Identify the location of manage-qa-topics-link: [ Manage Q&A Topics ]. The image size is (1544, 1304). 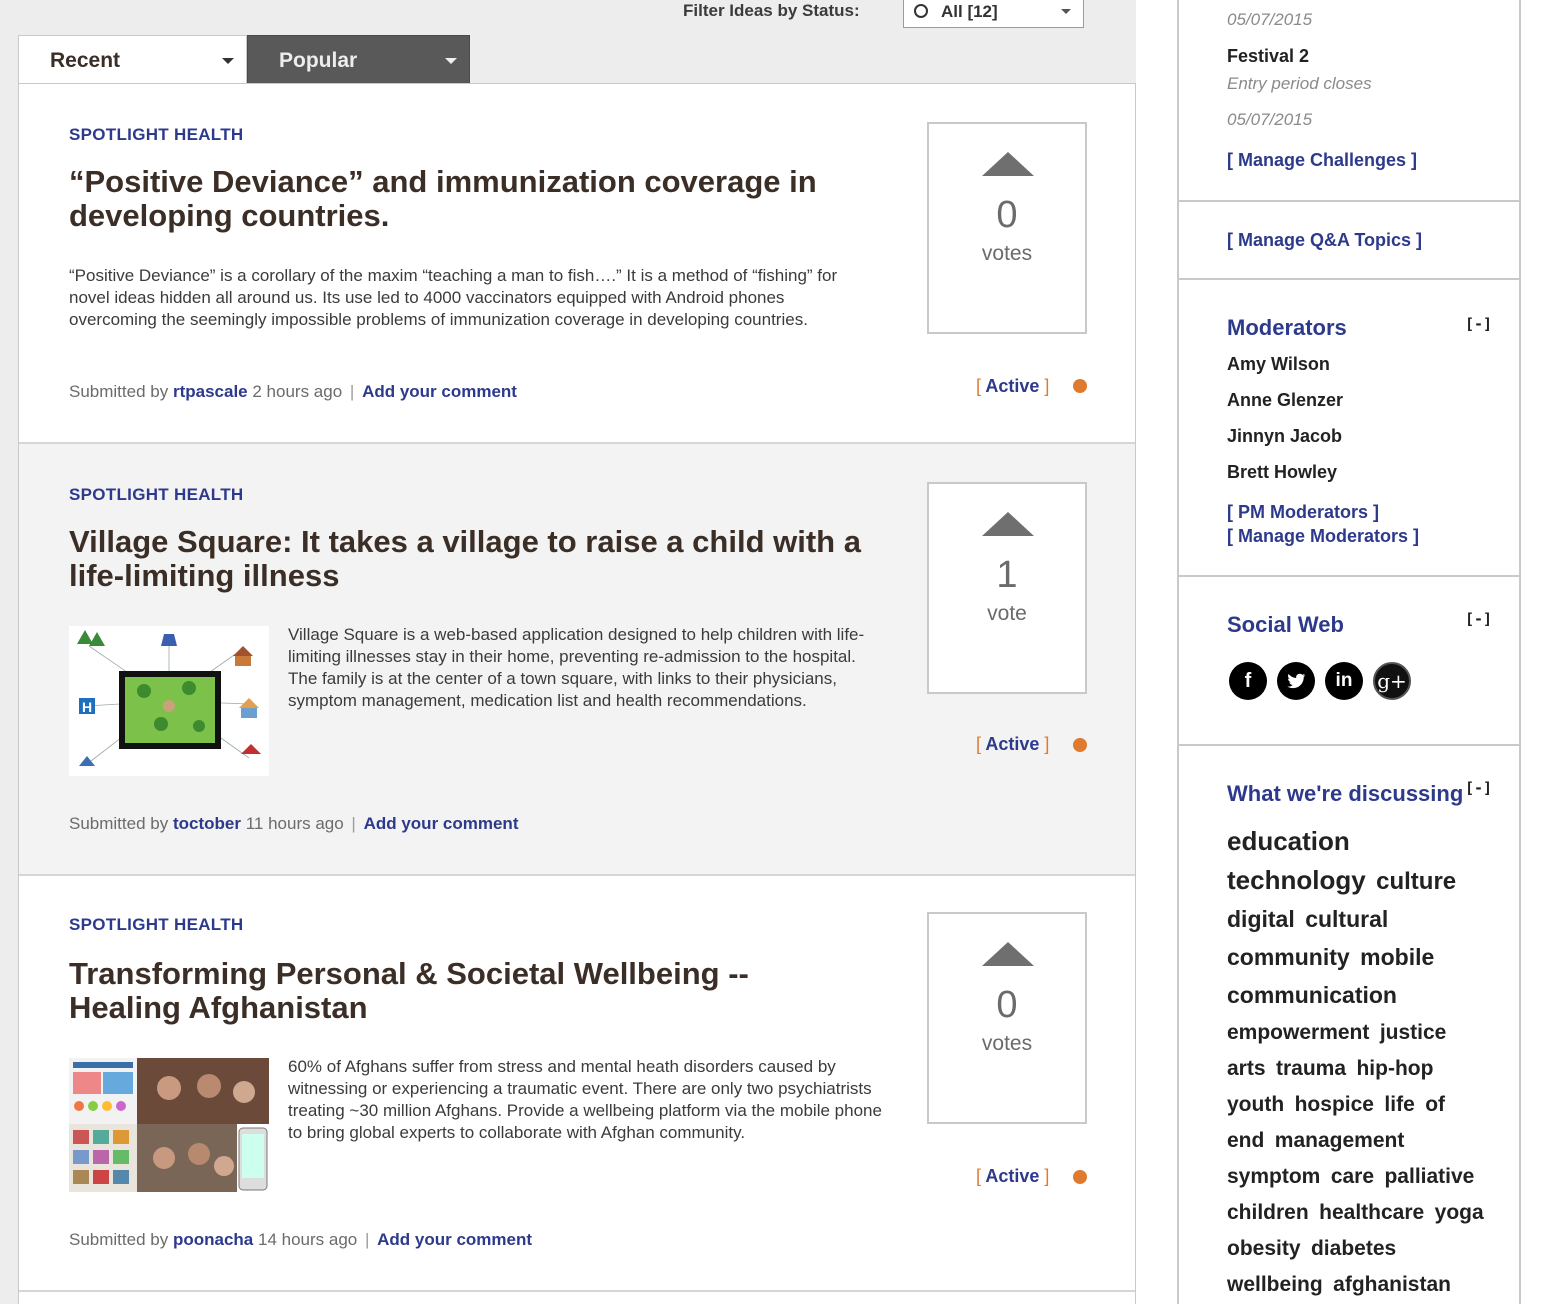
(1324, 240).